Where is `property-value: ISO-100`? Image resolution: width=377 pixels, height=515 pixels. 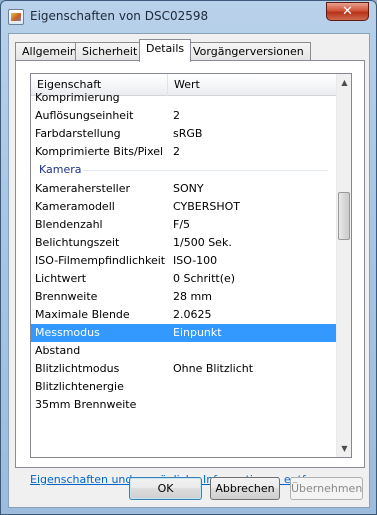
property-value: ISO-100 is located at coordinates (195, 260).